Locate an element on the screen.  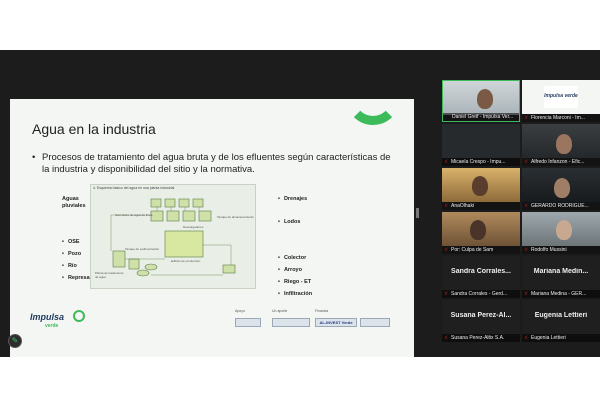
source-item: Río is located at coordinates (69, 266).